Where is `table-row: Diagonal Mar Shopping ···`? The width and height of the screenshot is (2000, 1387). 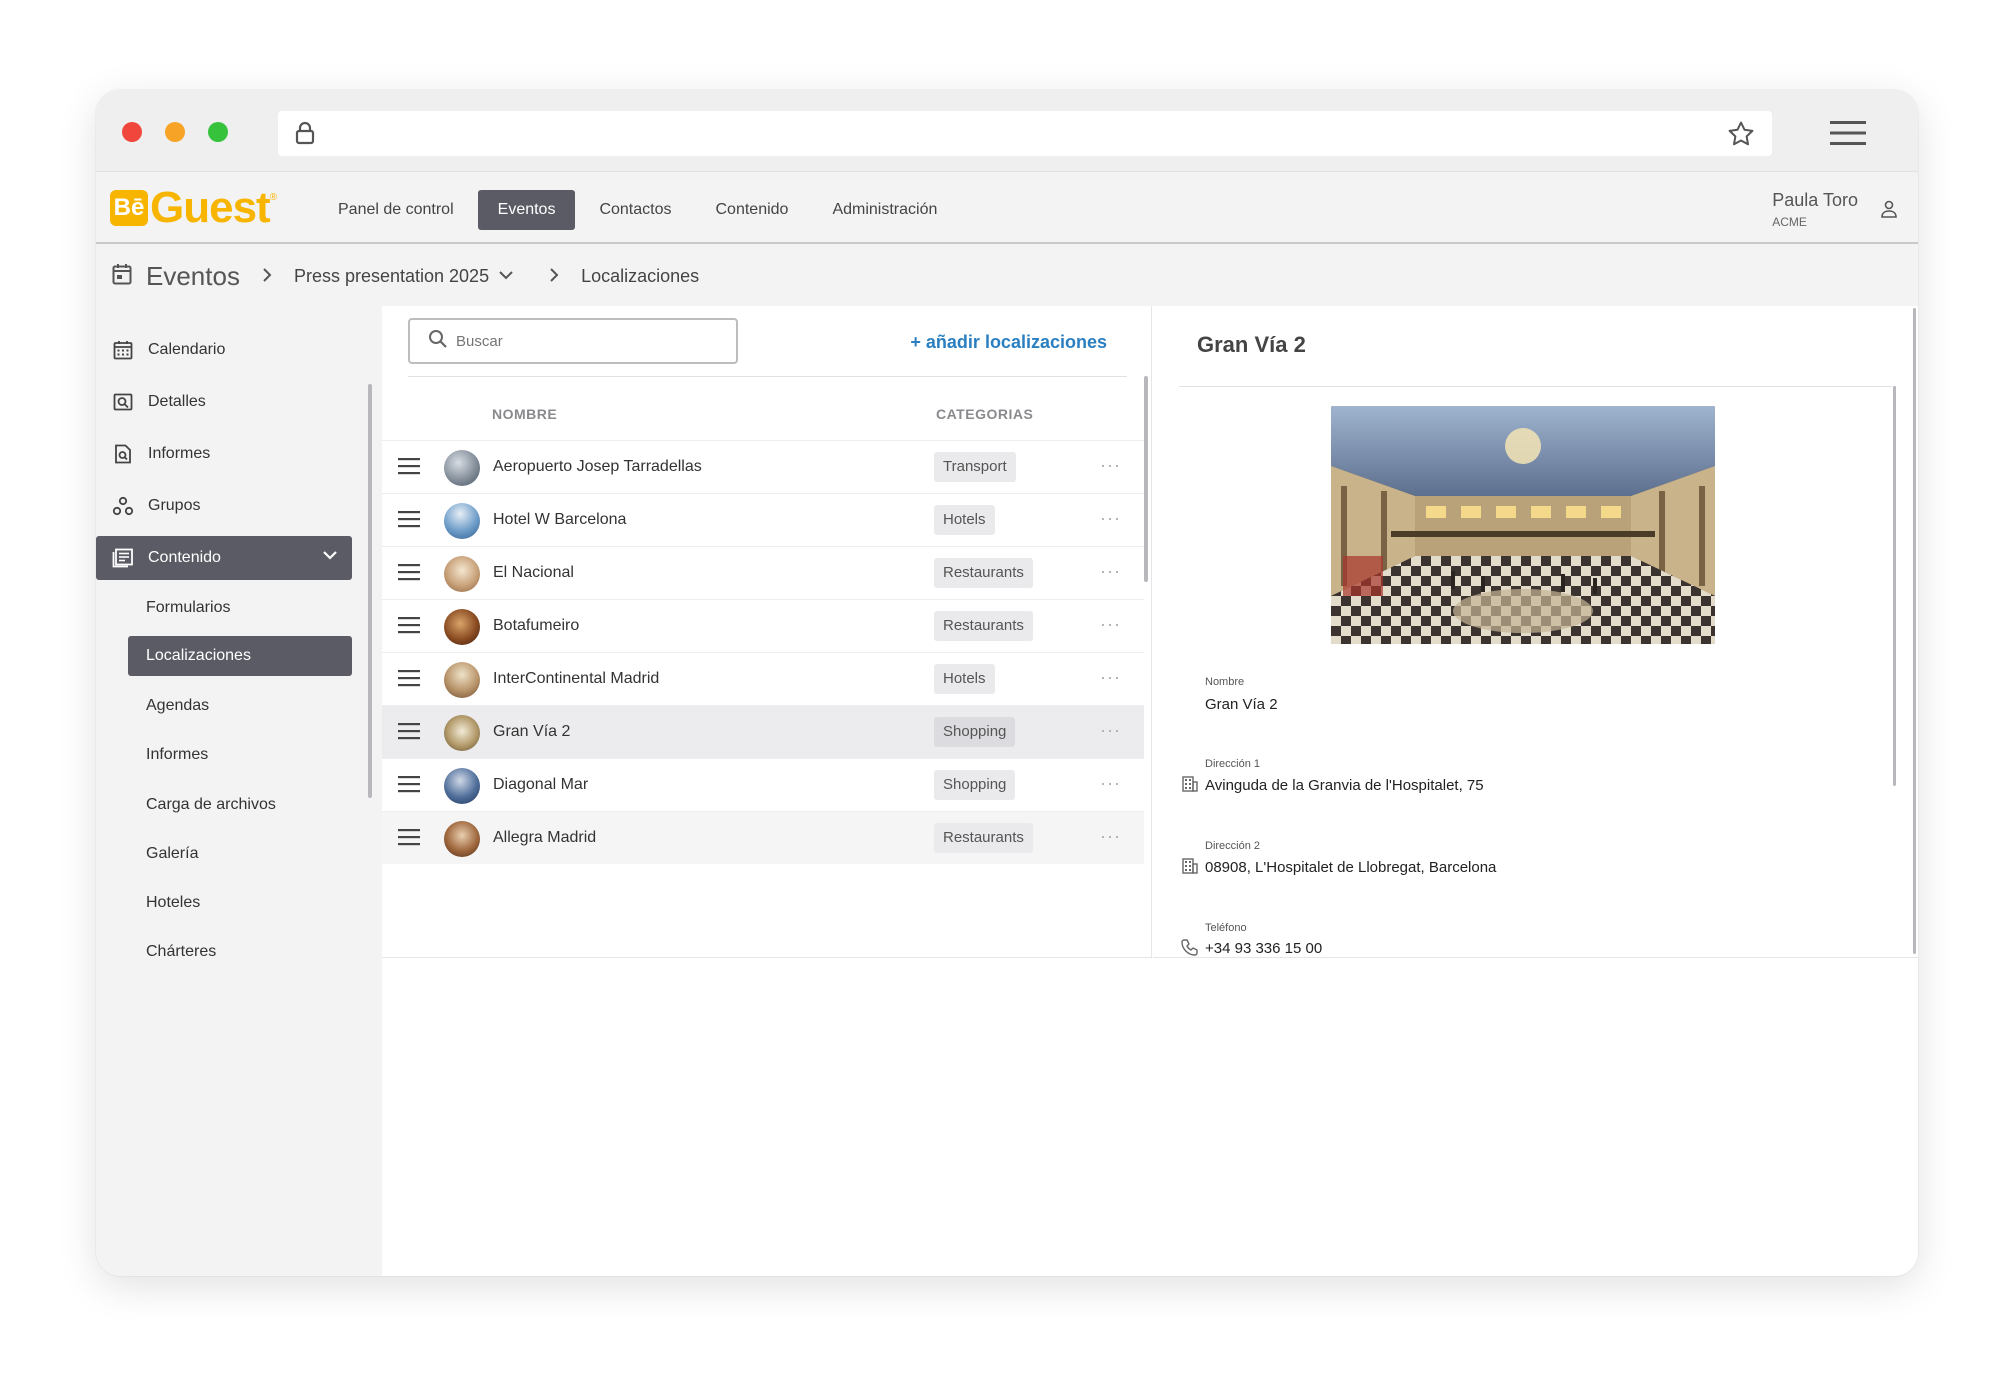 table-row: Diagonal Mar Shopping ··· is located at coordinates (763, 784).